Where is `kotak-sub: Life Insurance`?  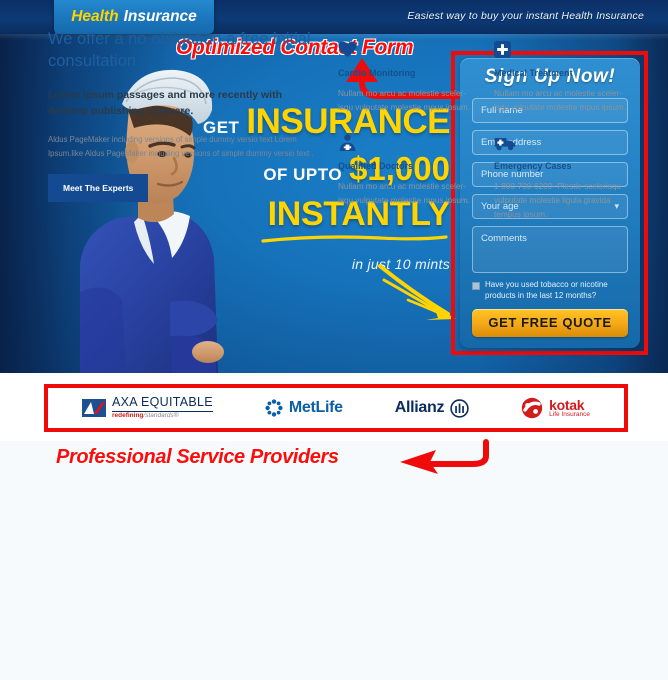 kotak-sub: Life Insurance is located at coordinates (569, 414).